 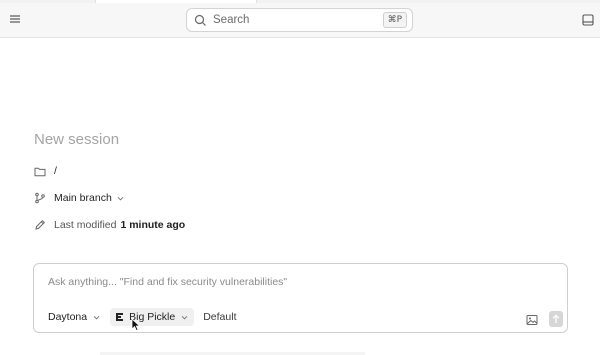 I want to click on model-logo-icon, so click(x=119, y=317).